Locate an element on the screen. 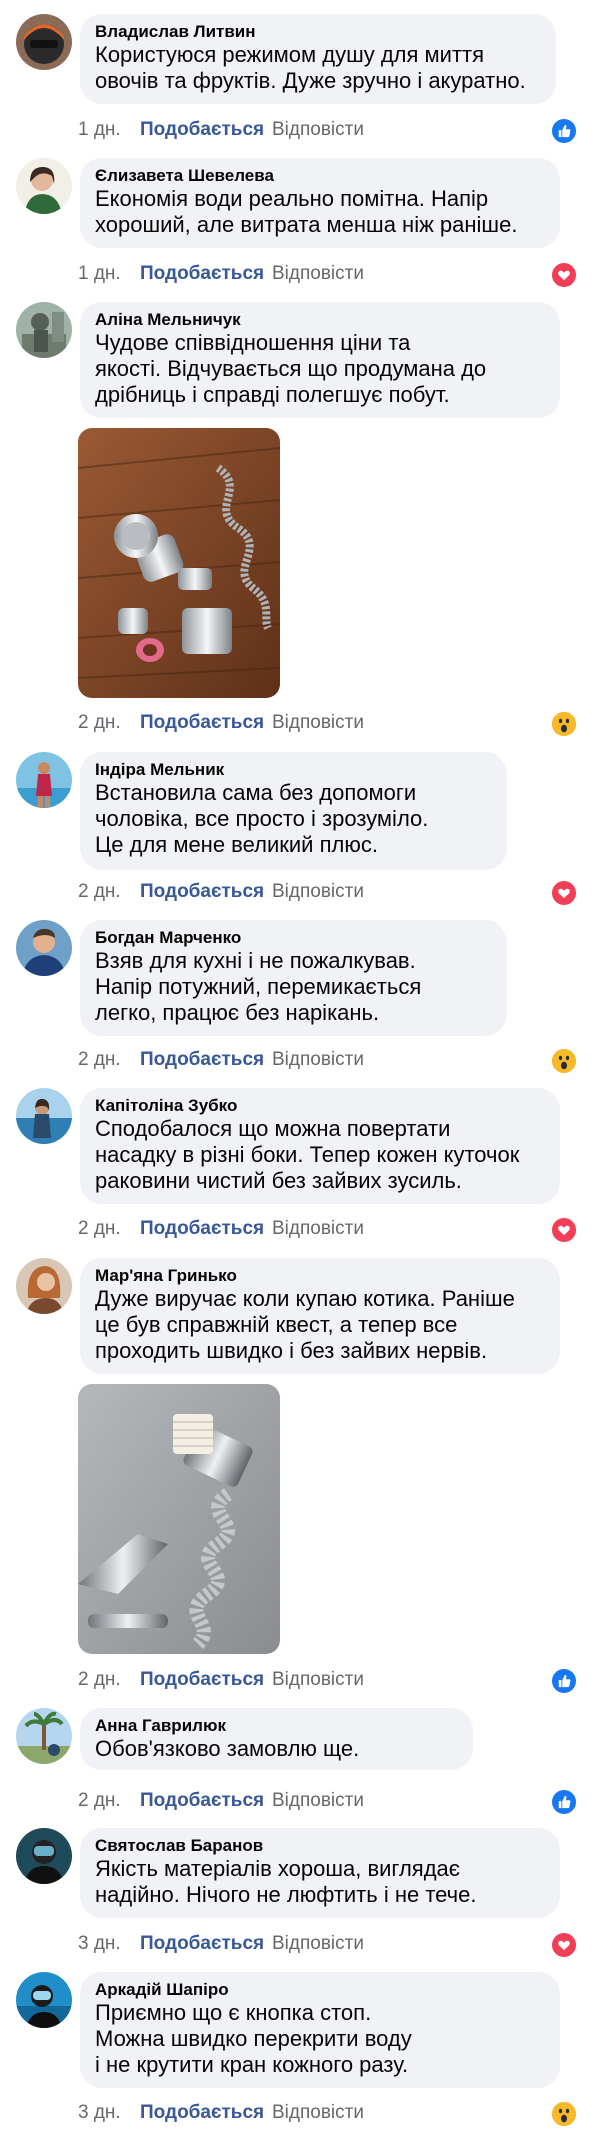  comment-actions: 1 дн.ПодобаєтьсяВідповісти2 is located at coordinates (333, 131).